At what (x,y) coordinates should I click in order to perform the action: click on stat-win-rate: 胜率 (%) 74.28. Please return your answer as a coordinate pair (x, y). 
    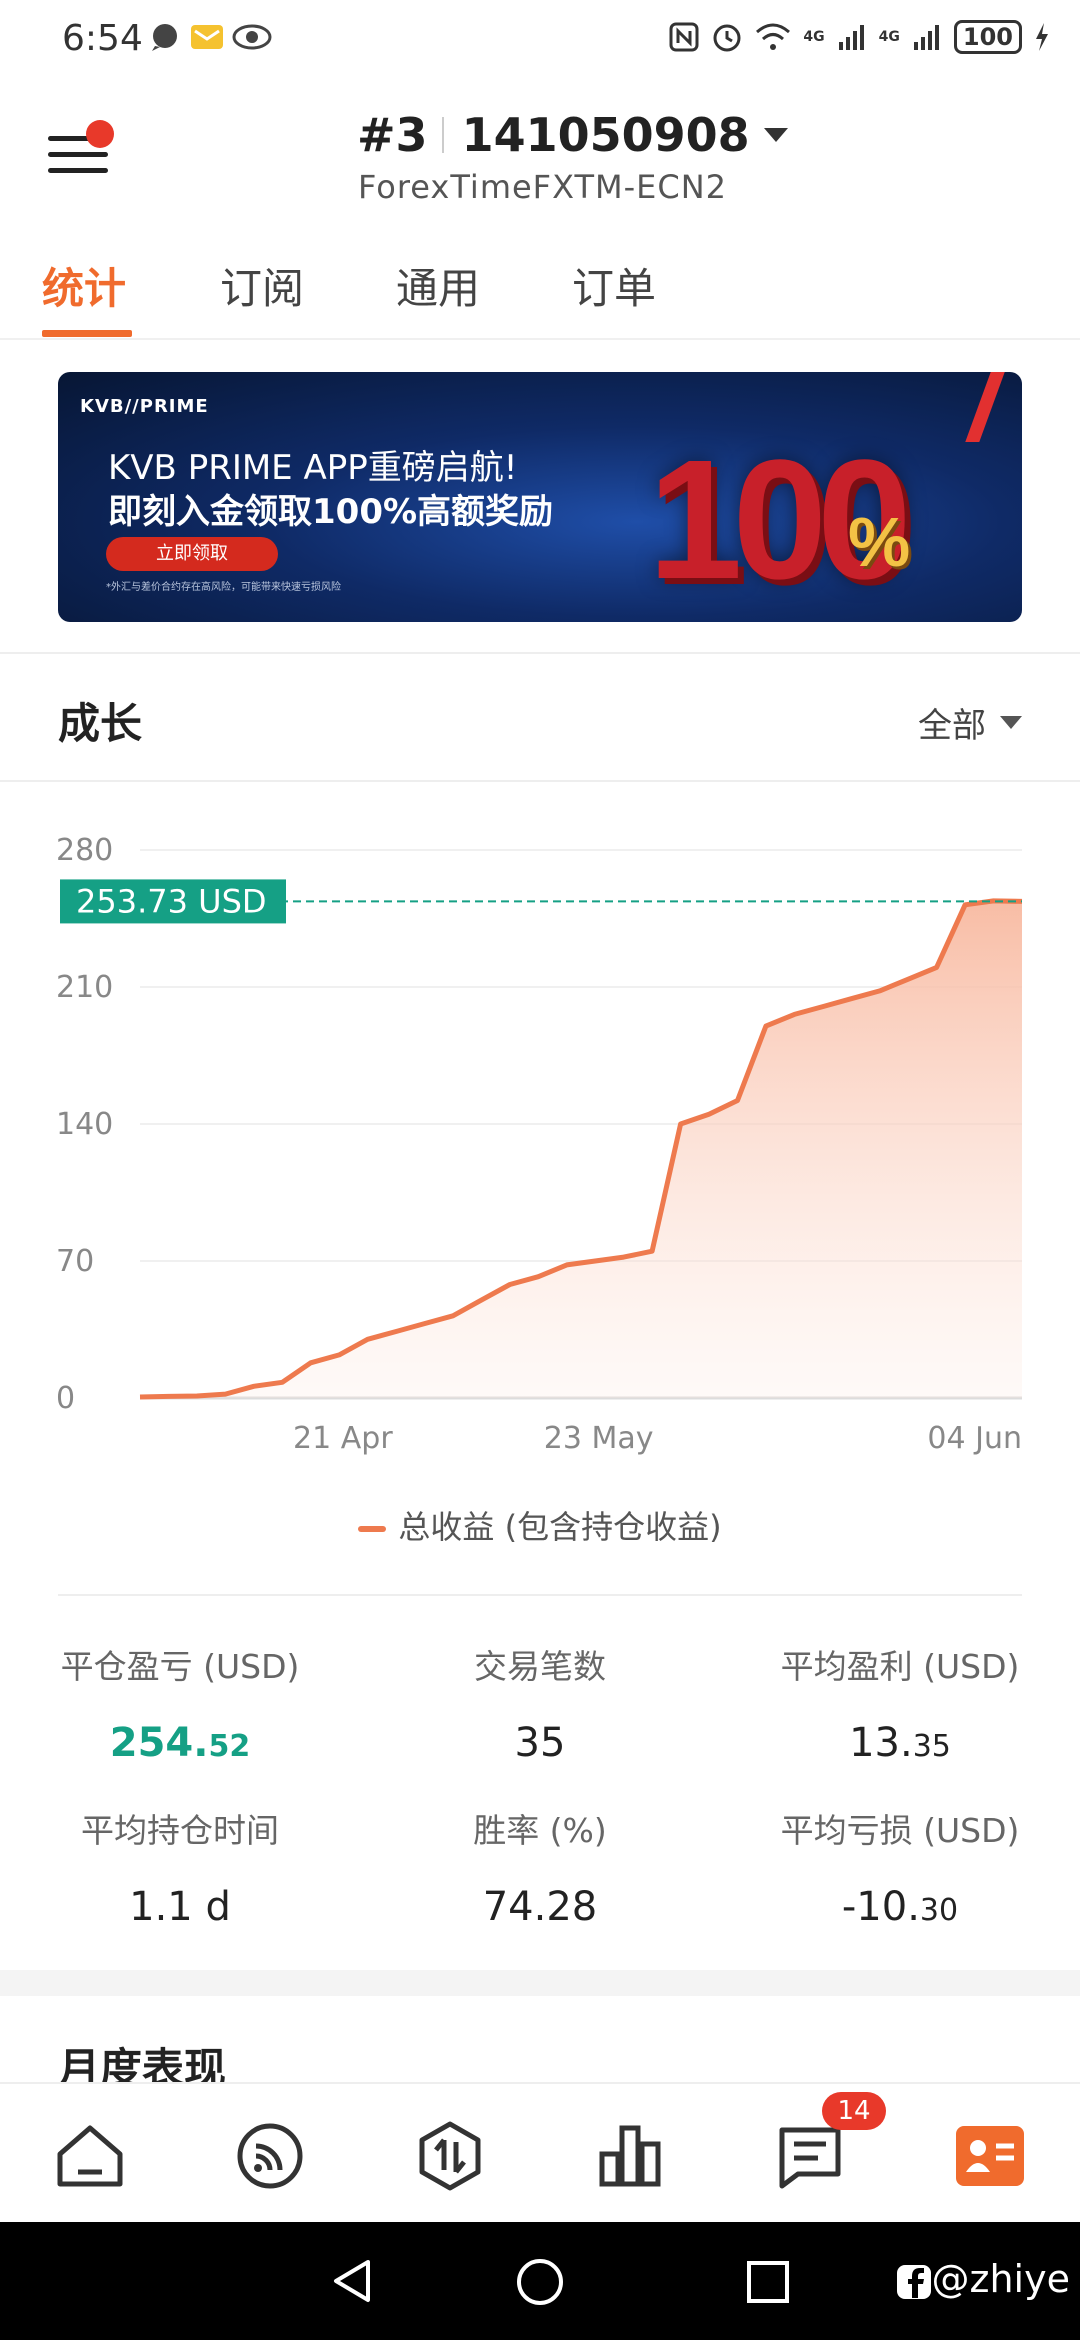
    Looking at the image, I should click on (540, 1867).